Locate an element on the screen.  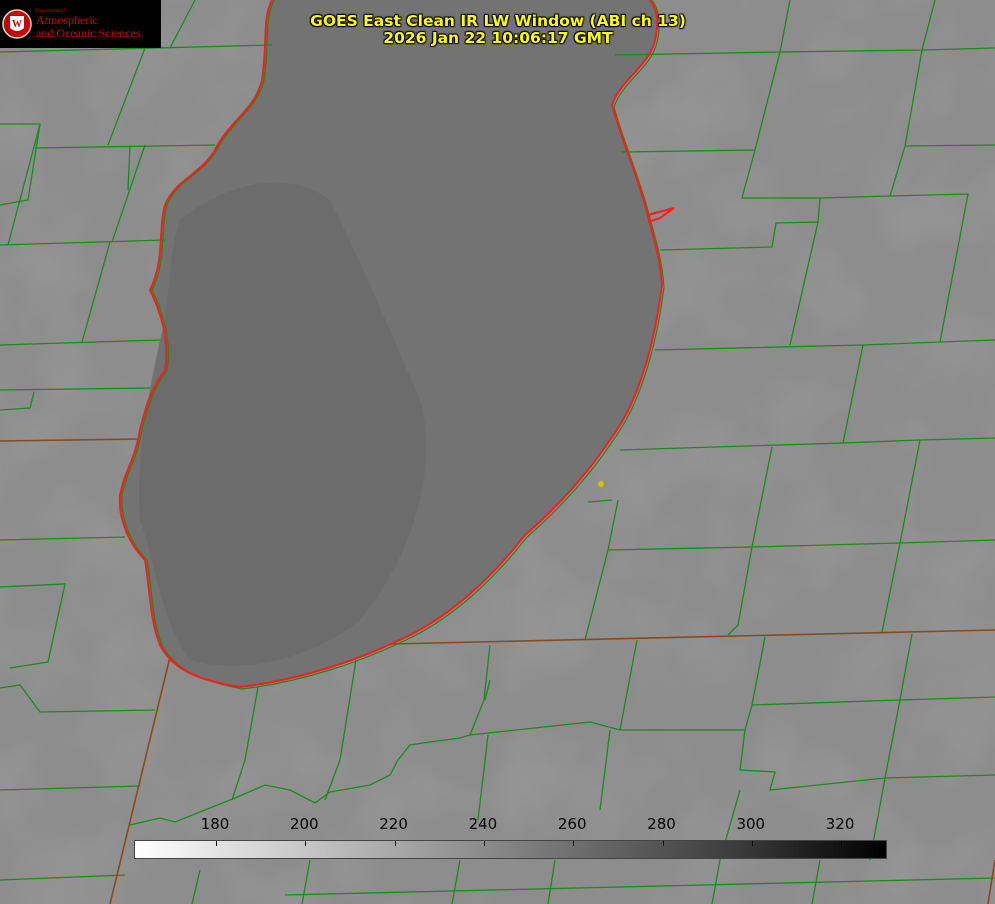
colorbar-tick-label: 220 is located at coordinates (393, 824).